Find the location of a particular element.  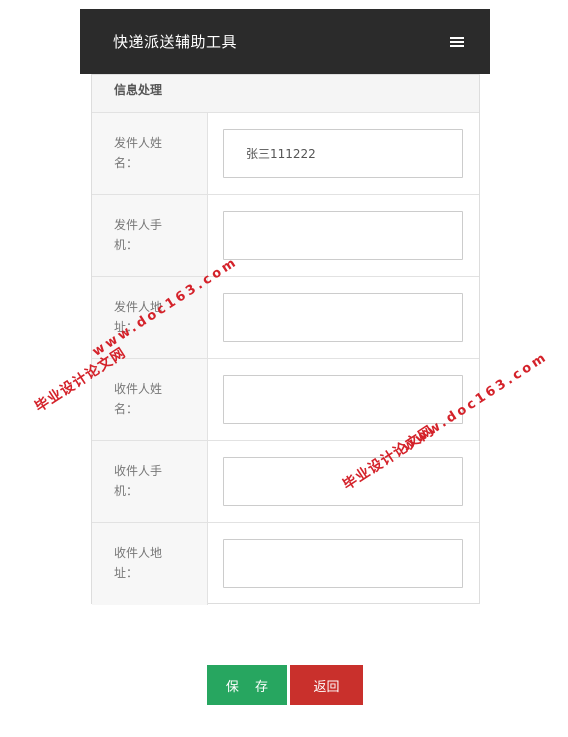

form-row-sender-phone: 发件人手机： is located at coordinates (285, 236).